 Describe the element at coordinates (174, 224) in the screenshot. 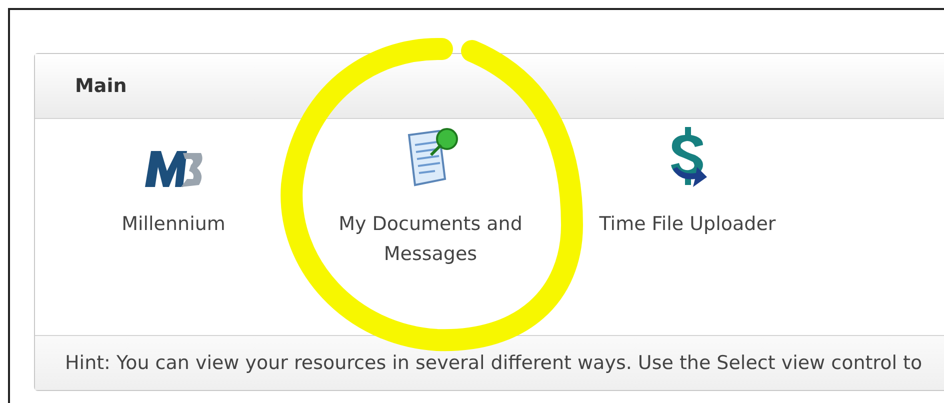

I see `tile-label: Millennium` at that location.